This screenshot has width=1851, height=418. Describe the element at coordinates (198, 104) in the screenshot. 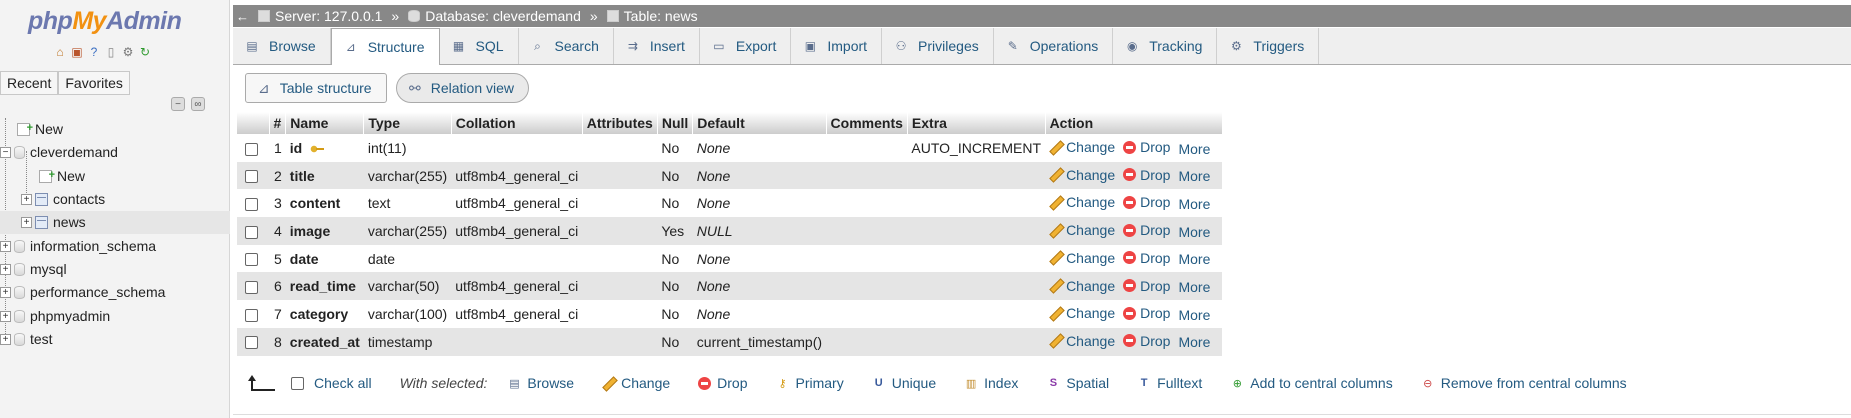

I see `link-with-main-icon: ∞` at that location.